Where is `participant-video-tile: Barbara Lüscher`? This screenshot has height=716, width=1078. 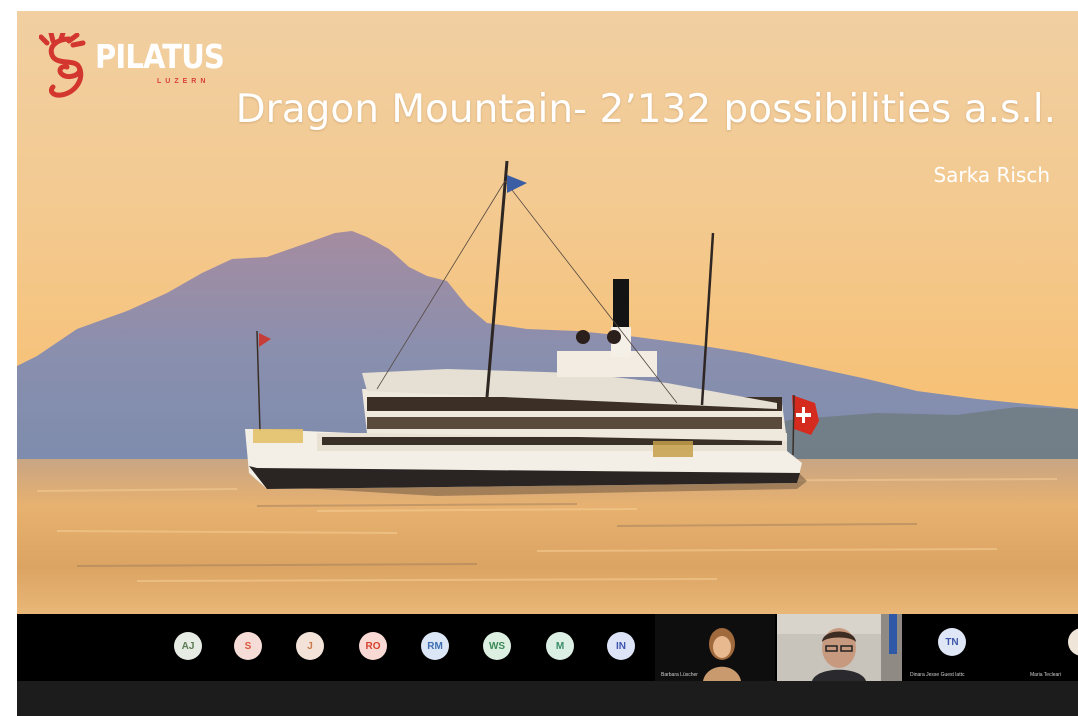 participant-video-tile: Barbara Lüscher is located at coordinates (715, 647).